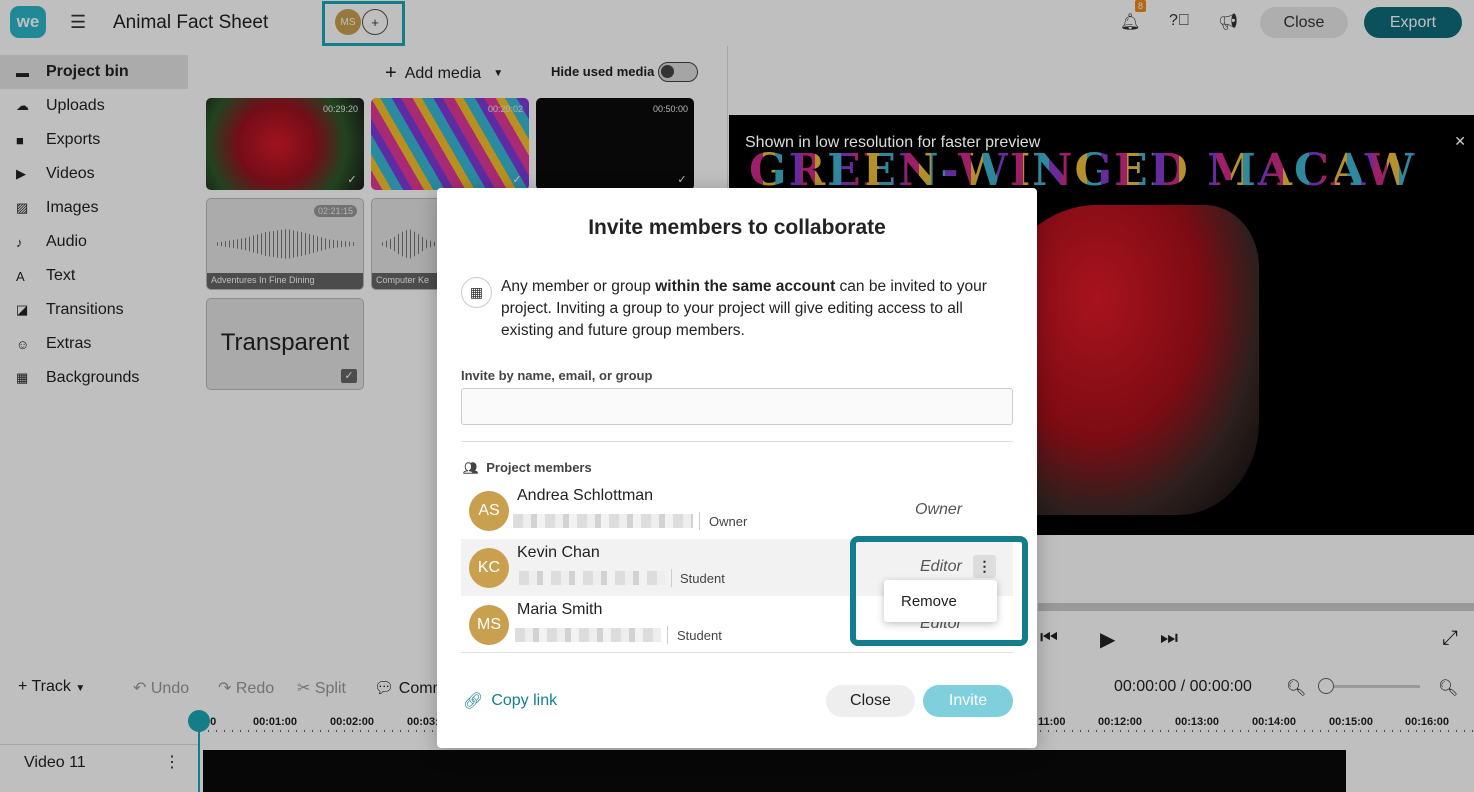 This screenshot has width=1474, height=792. Describe the element at coordinates (745, 286) in the screenshot. I see `info-text-bold: within the same account` at that location.